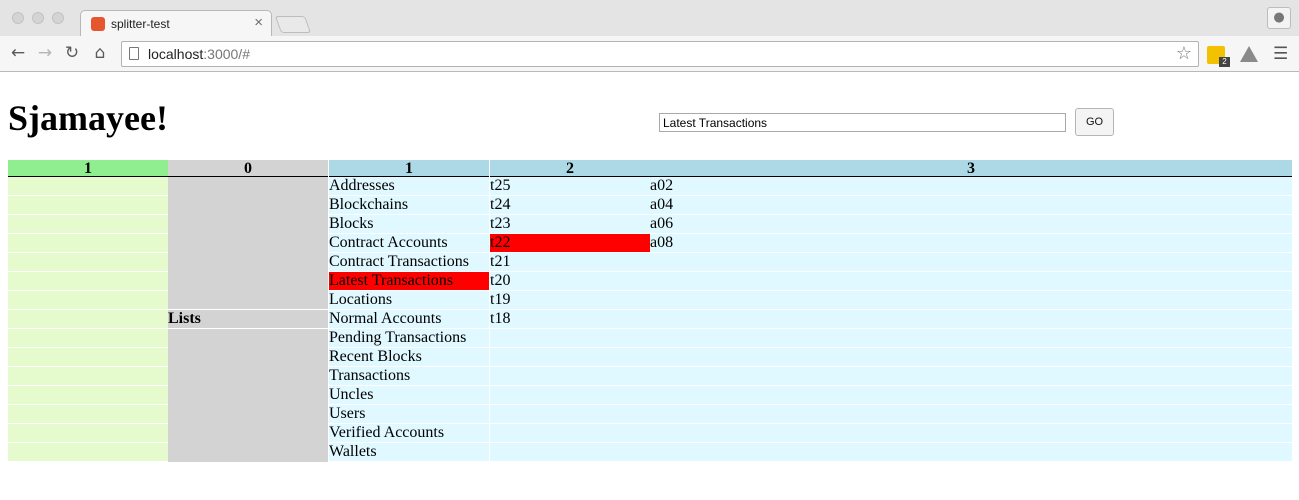  I want to click on search-input, so click(862, 122).